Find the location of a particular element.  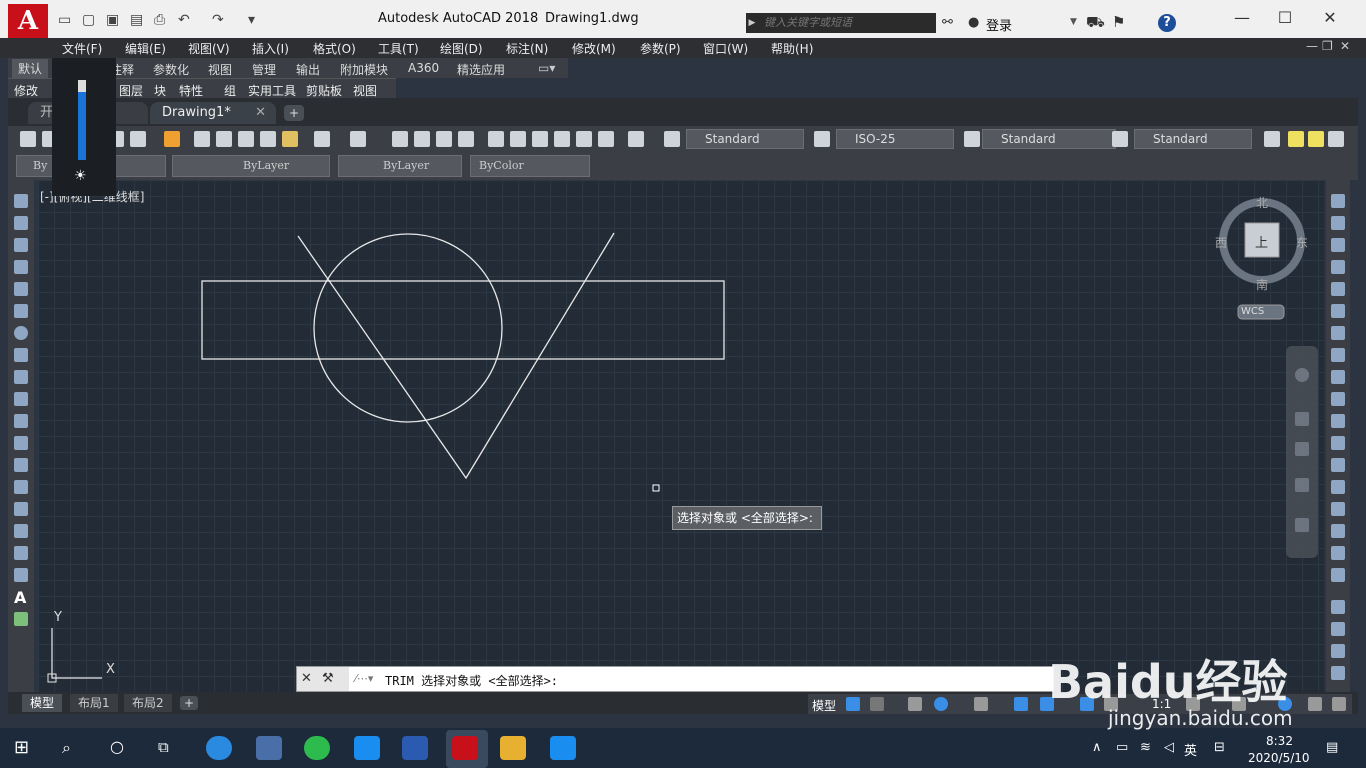

fillet-icon is located at coordinates (1338, 531).